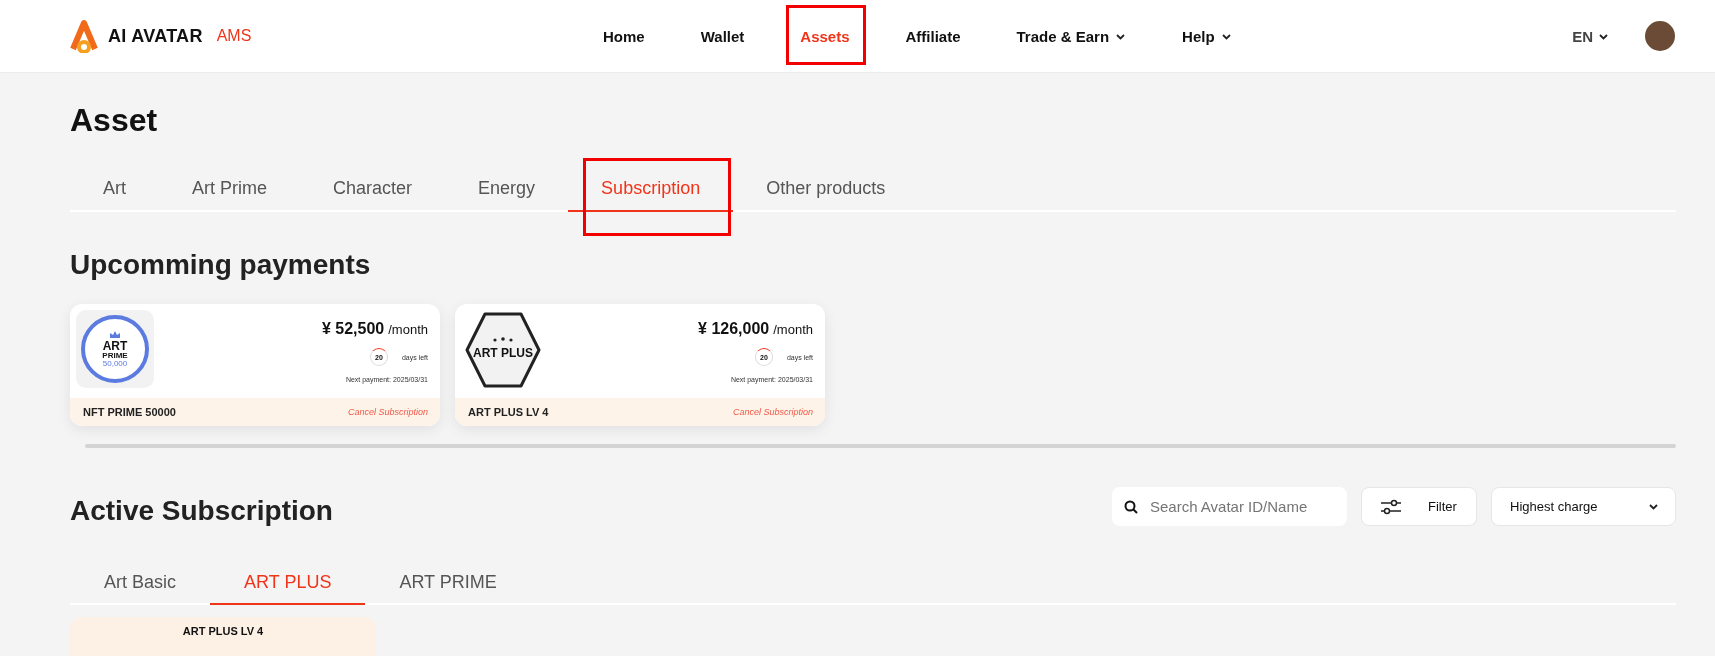 The image size is (1715, 656). What do you see at coordinates (230, 191) in the screenshot?
I see `tab: Art Prime` at bounding box center [230, 191].